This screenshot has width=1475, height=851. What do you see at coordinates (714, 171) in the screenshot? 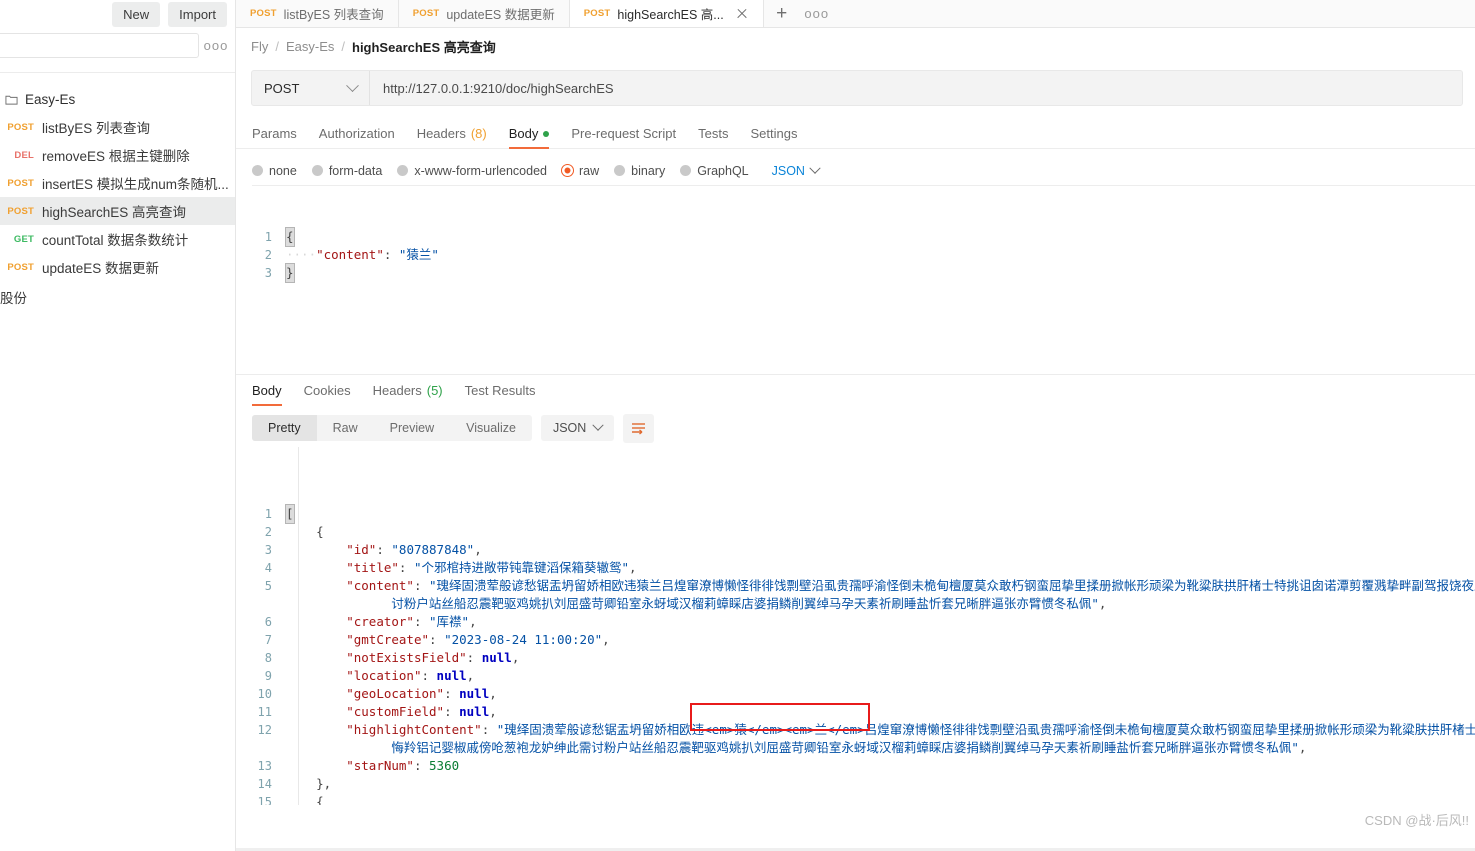
I see `body-type-GraphQL: GraphQL` at bounding box center [714, 171].